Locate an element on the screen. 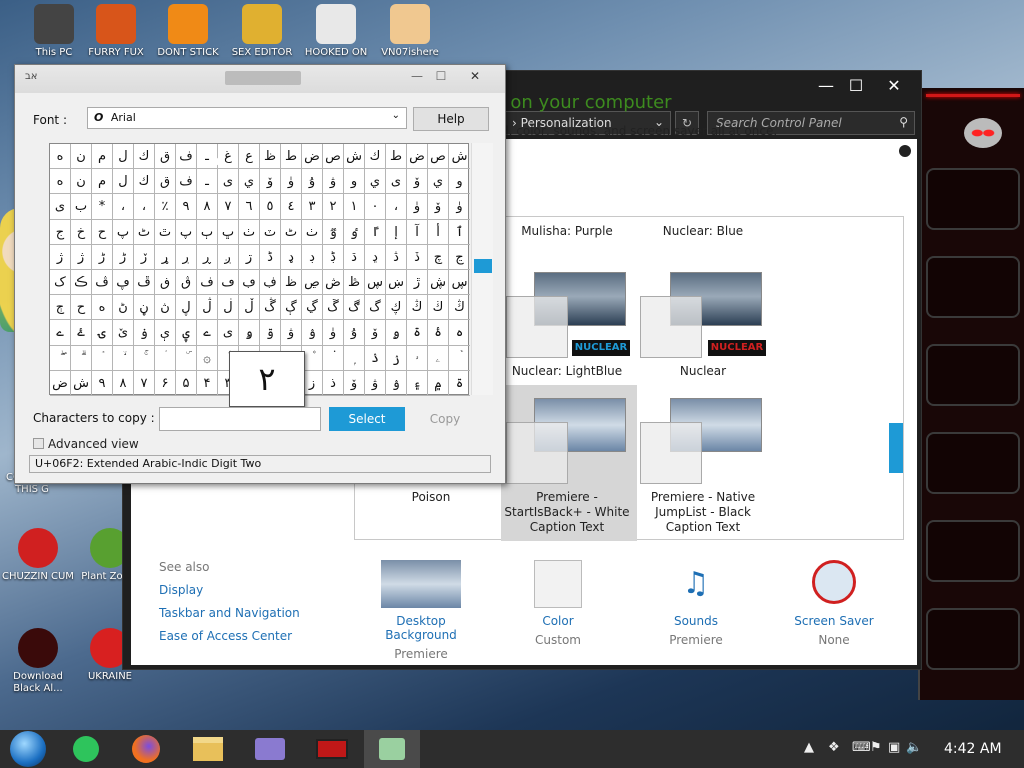 Image resolution: width=1024 pixels, height=768 pixels. char-cell: ۊ is located at coordinates (270, 333).